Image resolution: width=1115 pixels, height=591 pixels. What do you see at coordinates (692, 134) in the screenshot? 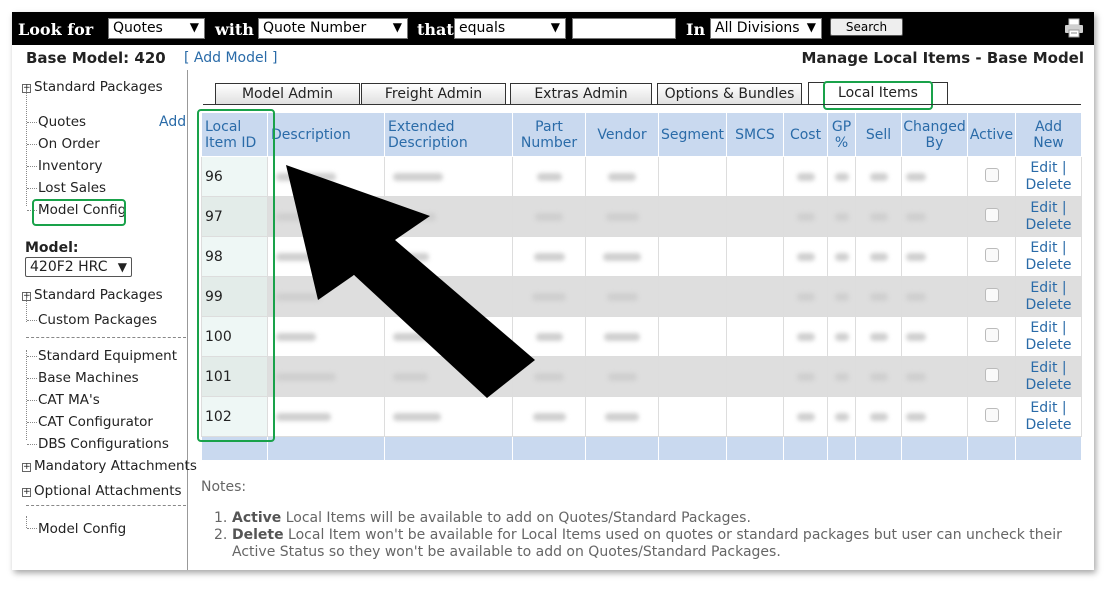
I see `col-segment: Segment` at bounding box center [692, 134].